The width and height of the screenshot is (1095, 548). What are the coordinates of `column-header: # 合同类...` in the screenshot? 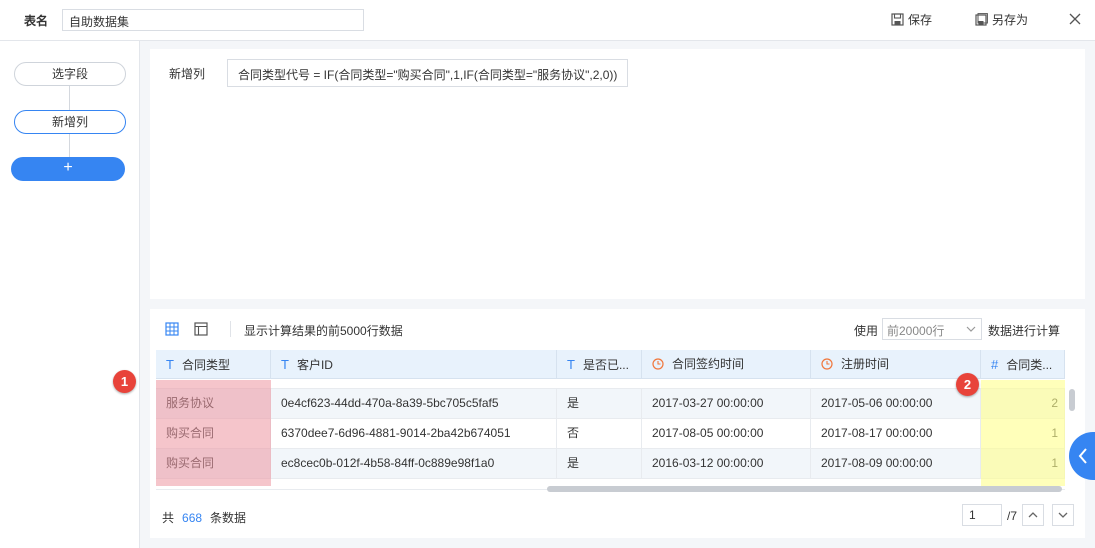 It's located at (1023, 364).